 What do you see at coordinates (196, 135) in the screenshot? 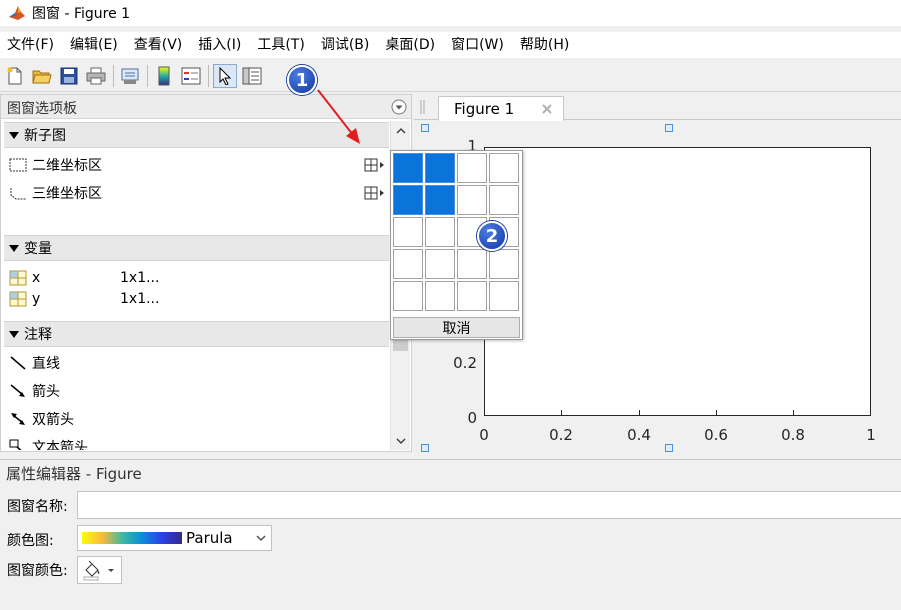
I see `section-new-subplot: 新子图` at bounding box center [196, 135].